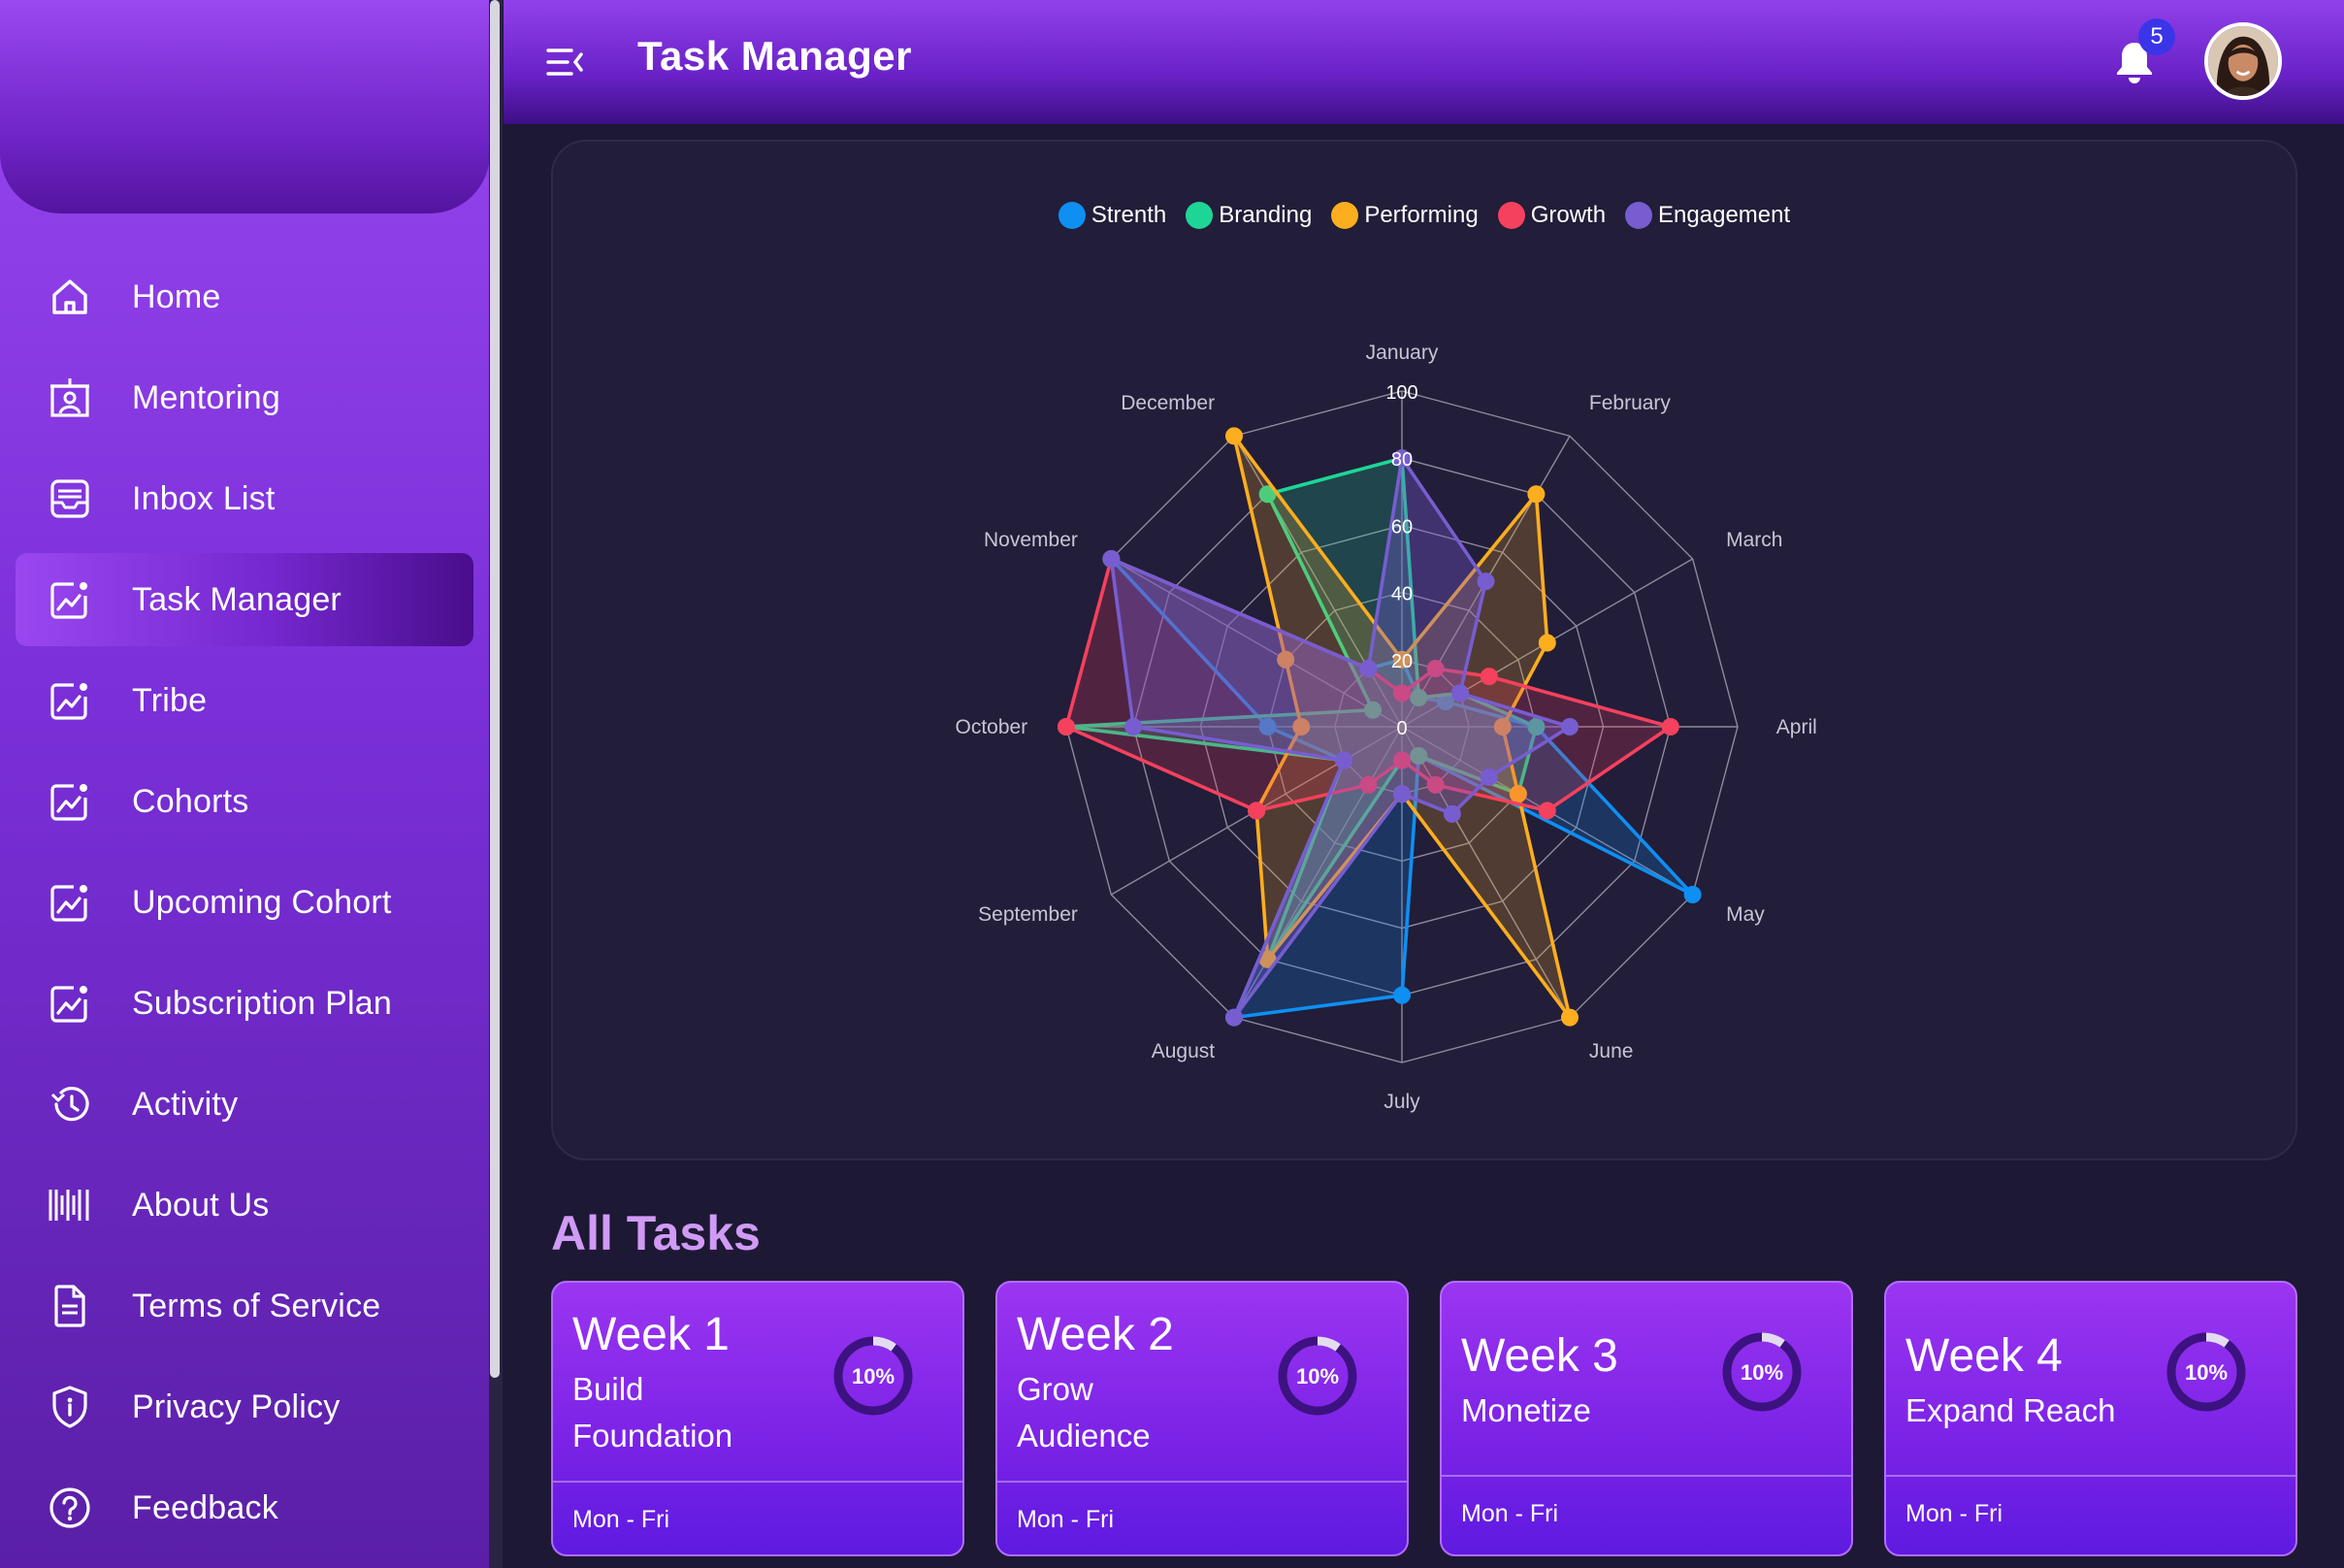 The height and width of the screenshot is (1568, 2344). Describe the element at coordinates (70, 498) in the screenshot. I see `inbox-icon` at that location.